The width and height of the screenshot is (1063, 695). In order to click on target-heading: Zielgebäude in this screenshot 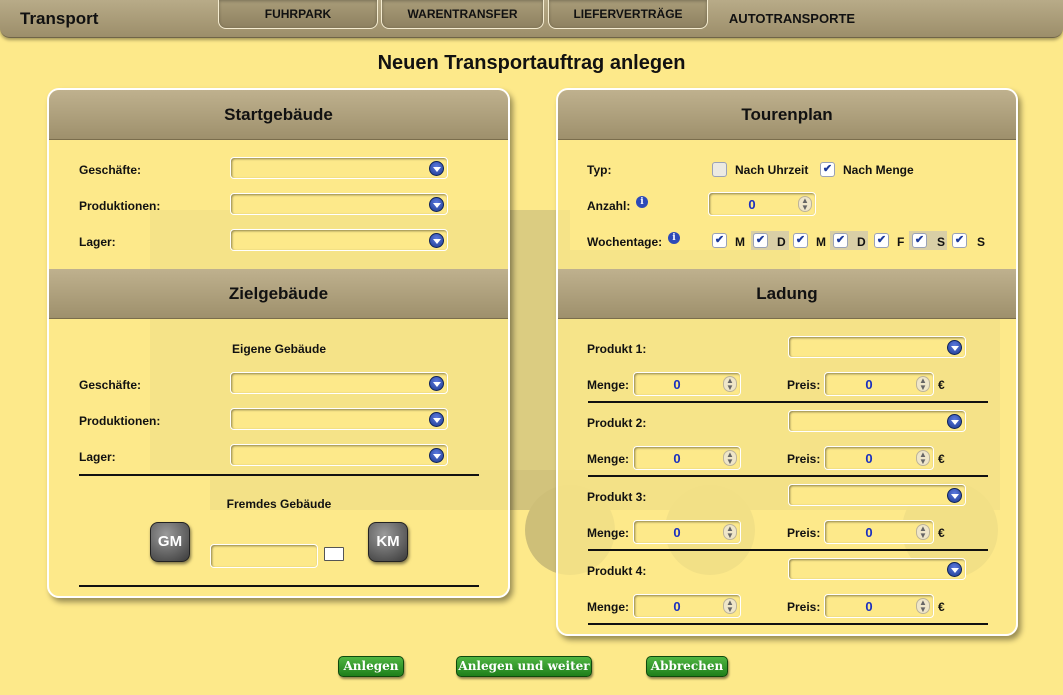, I will do `click(278, 294)`.